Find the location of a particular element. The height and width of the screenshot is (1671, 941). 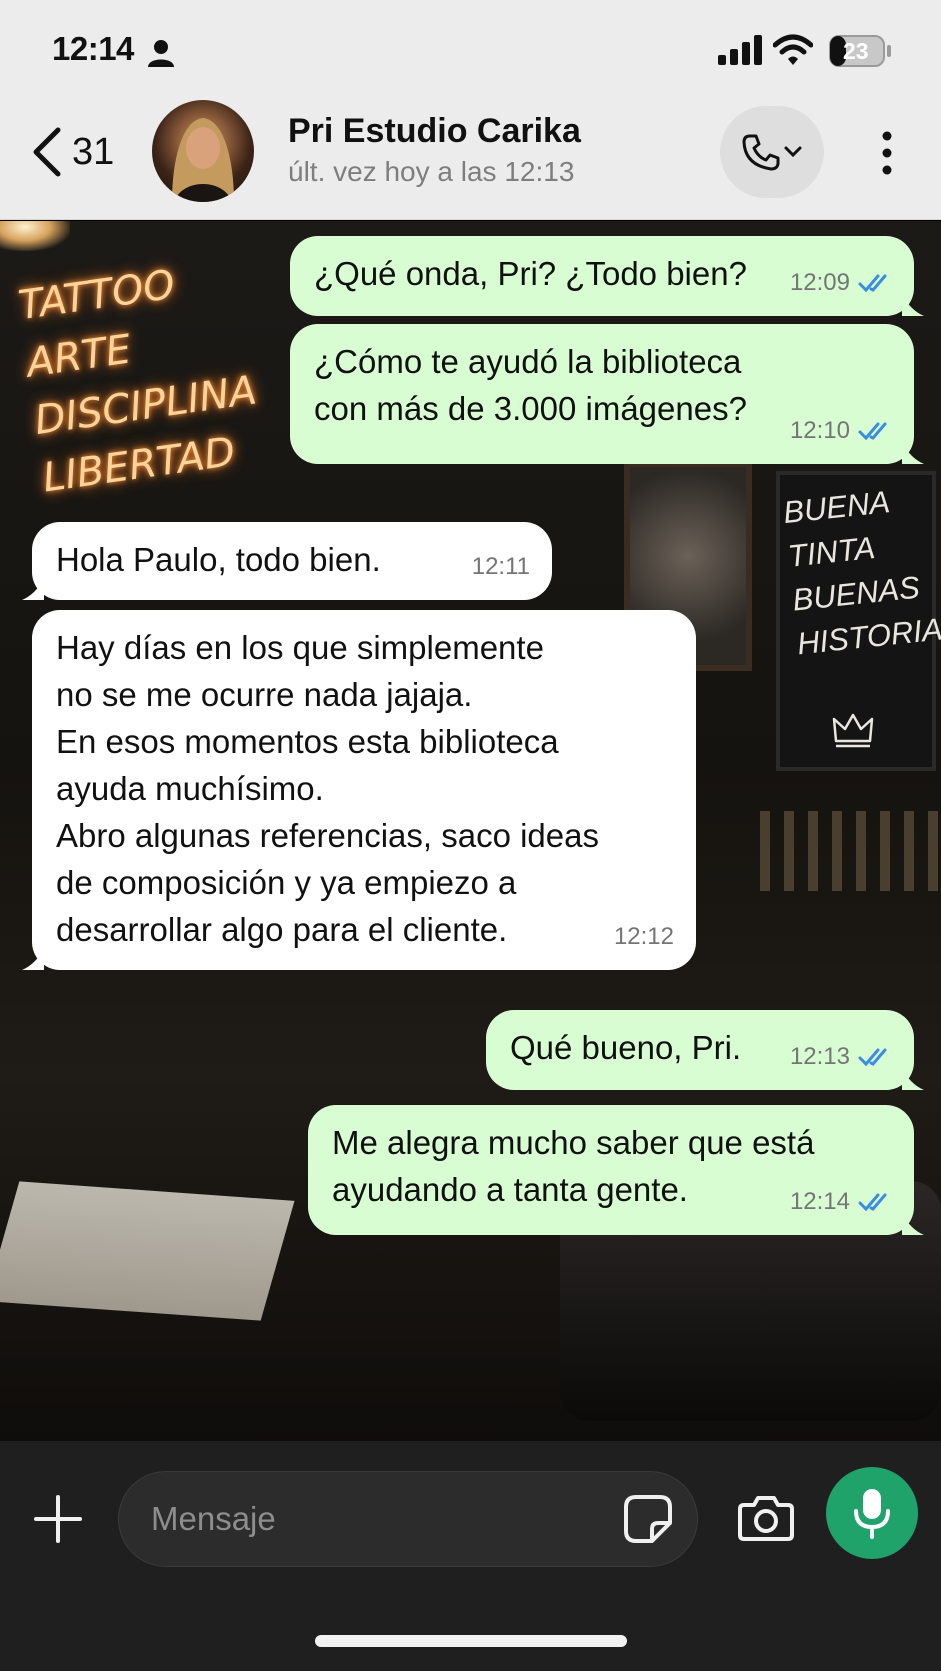

message-composer is located at coordinates (470, 1556).